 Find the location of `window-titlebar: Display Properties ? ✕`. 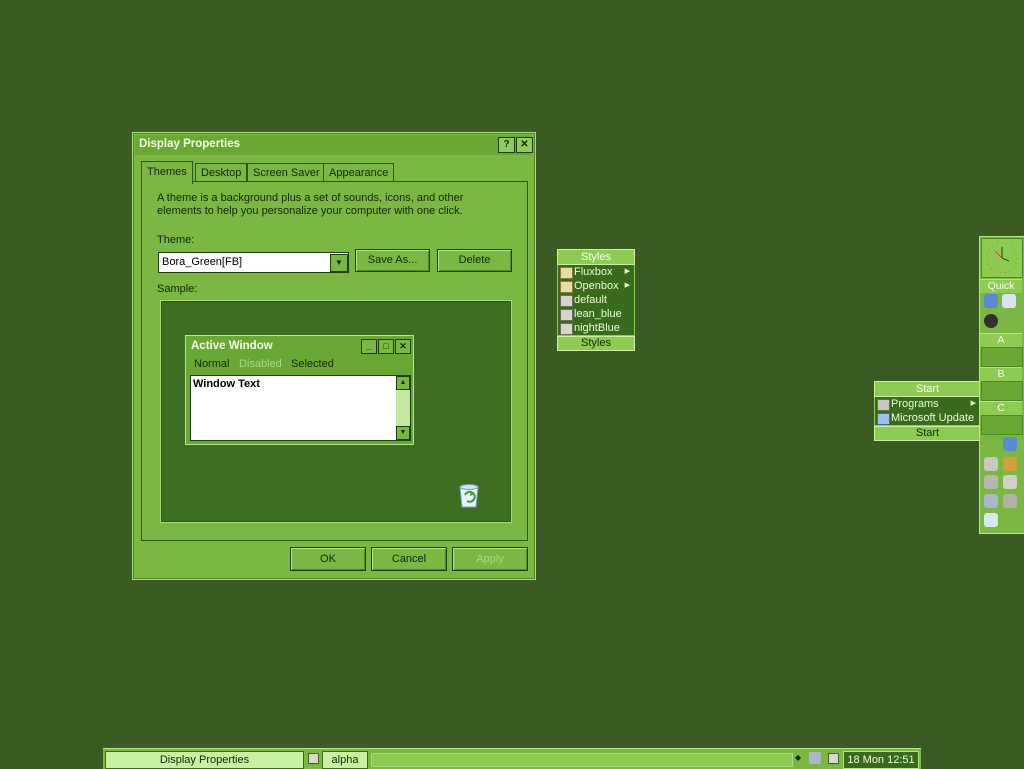

window-titlebar: Display Properties ? ✕ is located at coordinates (334, 145).